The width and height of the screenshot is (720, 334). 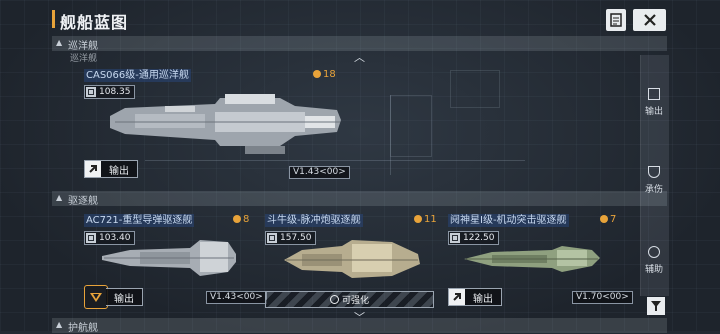 I want to click on side-item-output: 输出, so click(x=654, y=102).